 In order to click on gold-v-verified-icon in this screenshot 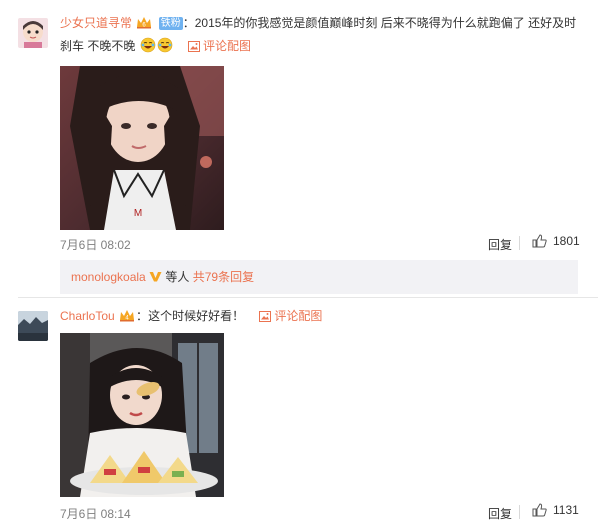, I will do `click(155, 277)`.